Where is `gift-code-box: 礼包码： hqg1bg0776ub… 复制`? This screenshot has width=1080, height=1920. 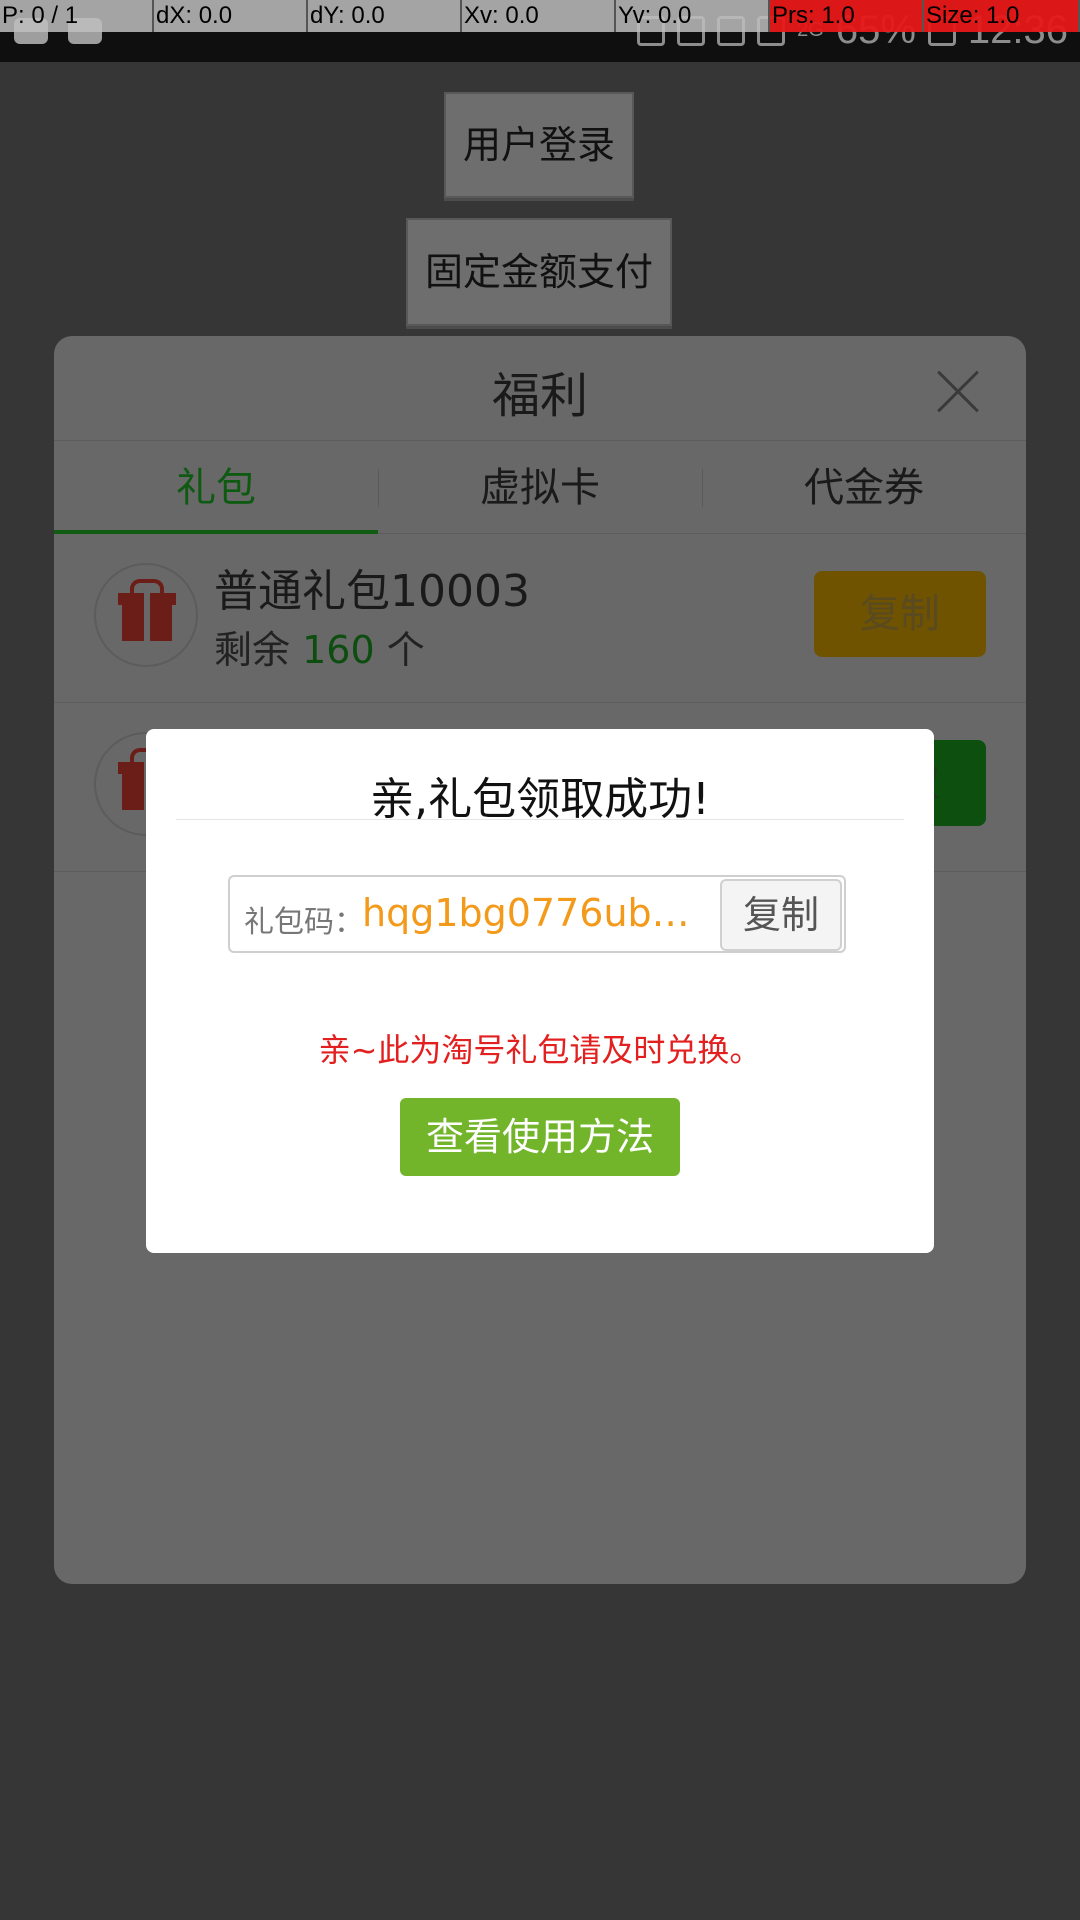
gift-code-box: 礼包码： hqg1bg0776ub… 复制 is located at coordinates (537, 914).